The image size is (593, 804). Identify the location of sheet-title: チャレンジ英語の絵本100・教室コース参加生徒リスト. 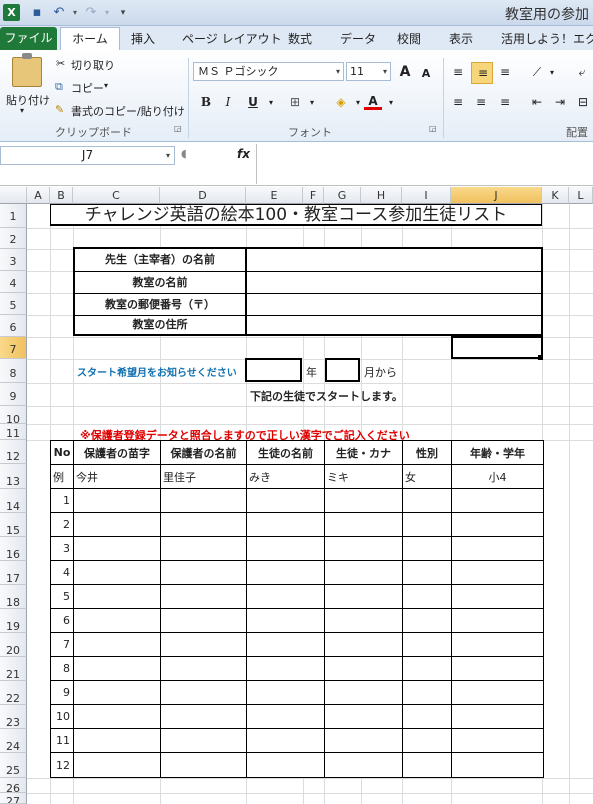
(296, 215).